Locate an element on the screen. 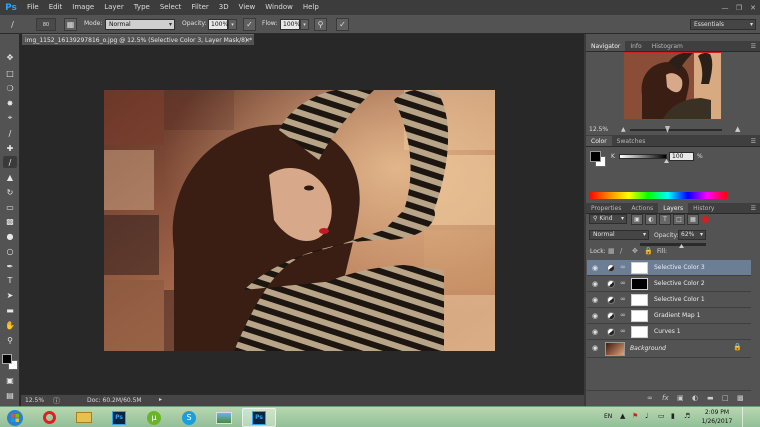  opacity-slider-track is located at coordinates (673, 244).